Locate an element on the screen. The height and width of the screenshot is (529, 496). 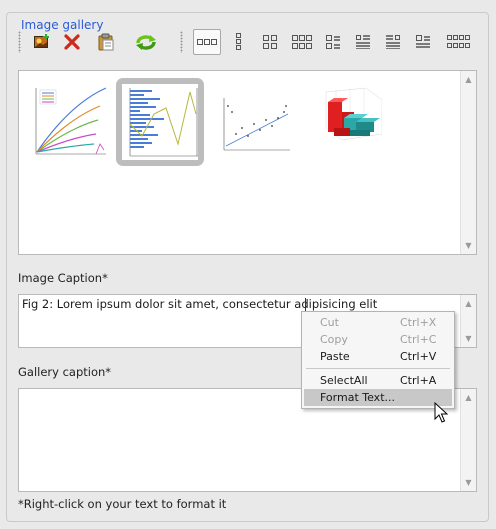
layout-1x3-button is located at coordinates (207, 42).